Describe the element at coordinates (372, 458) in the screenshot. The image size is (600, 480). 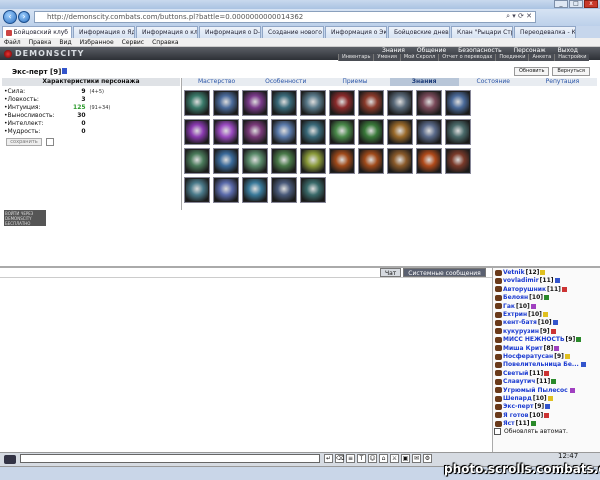
I see `smile-icon: ☺` at that location.